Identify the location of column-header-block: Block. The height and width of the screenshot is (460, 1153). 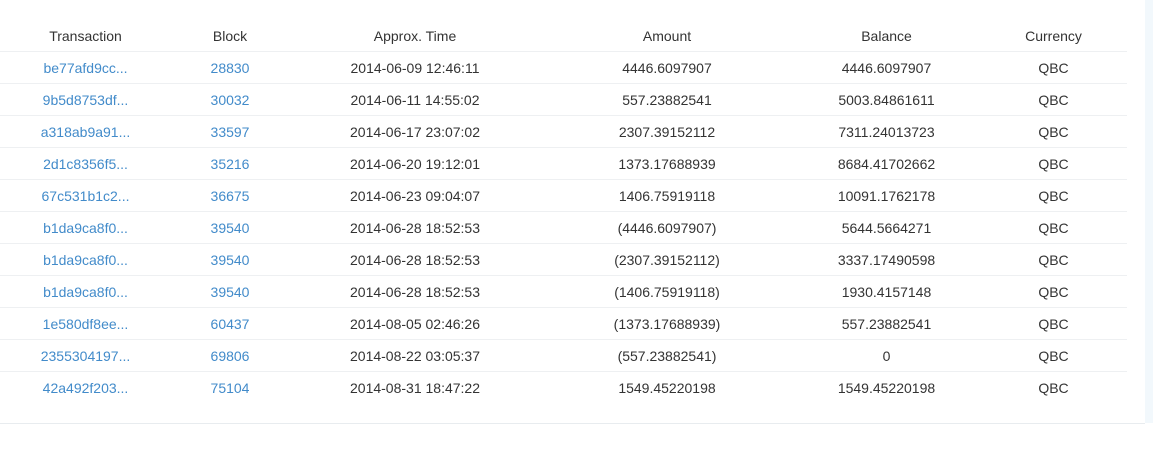
(230, 36).